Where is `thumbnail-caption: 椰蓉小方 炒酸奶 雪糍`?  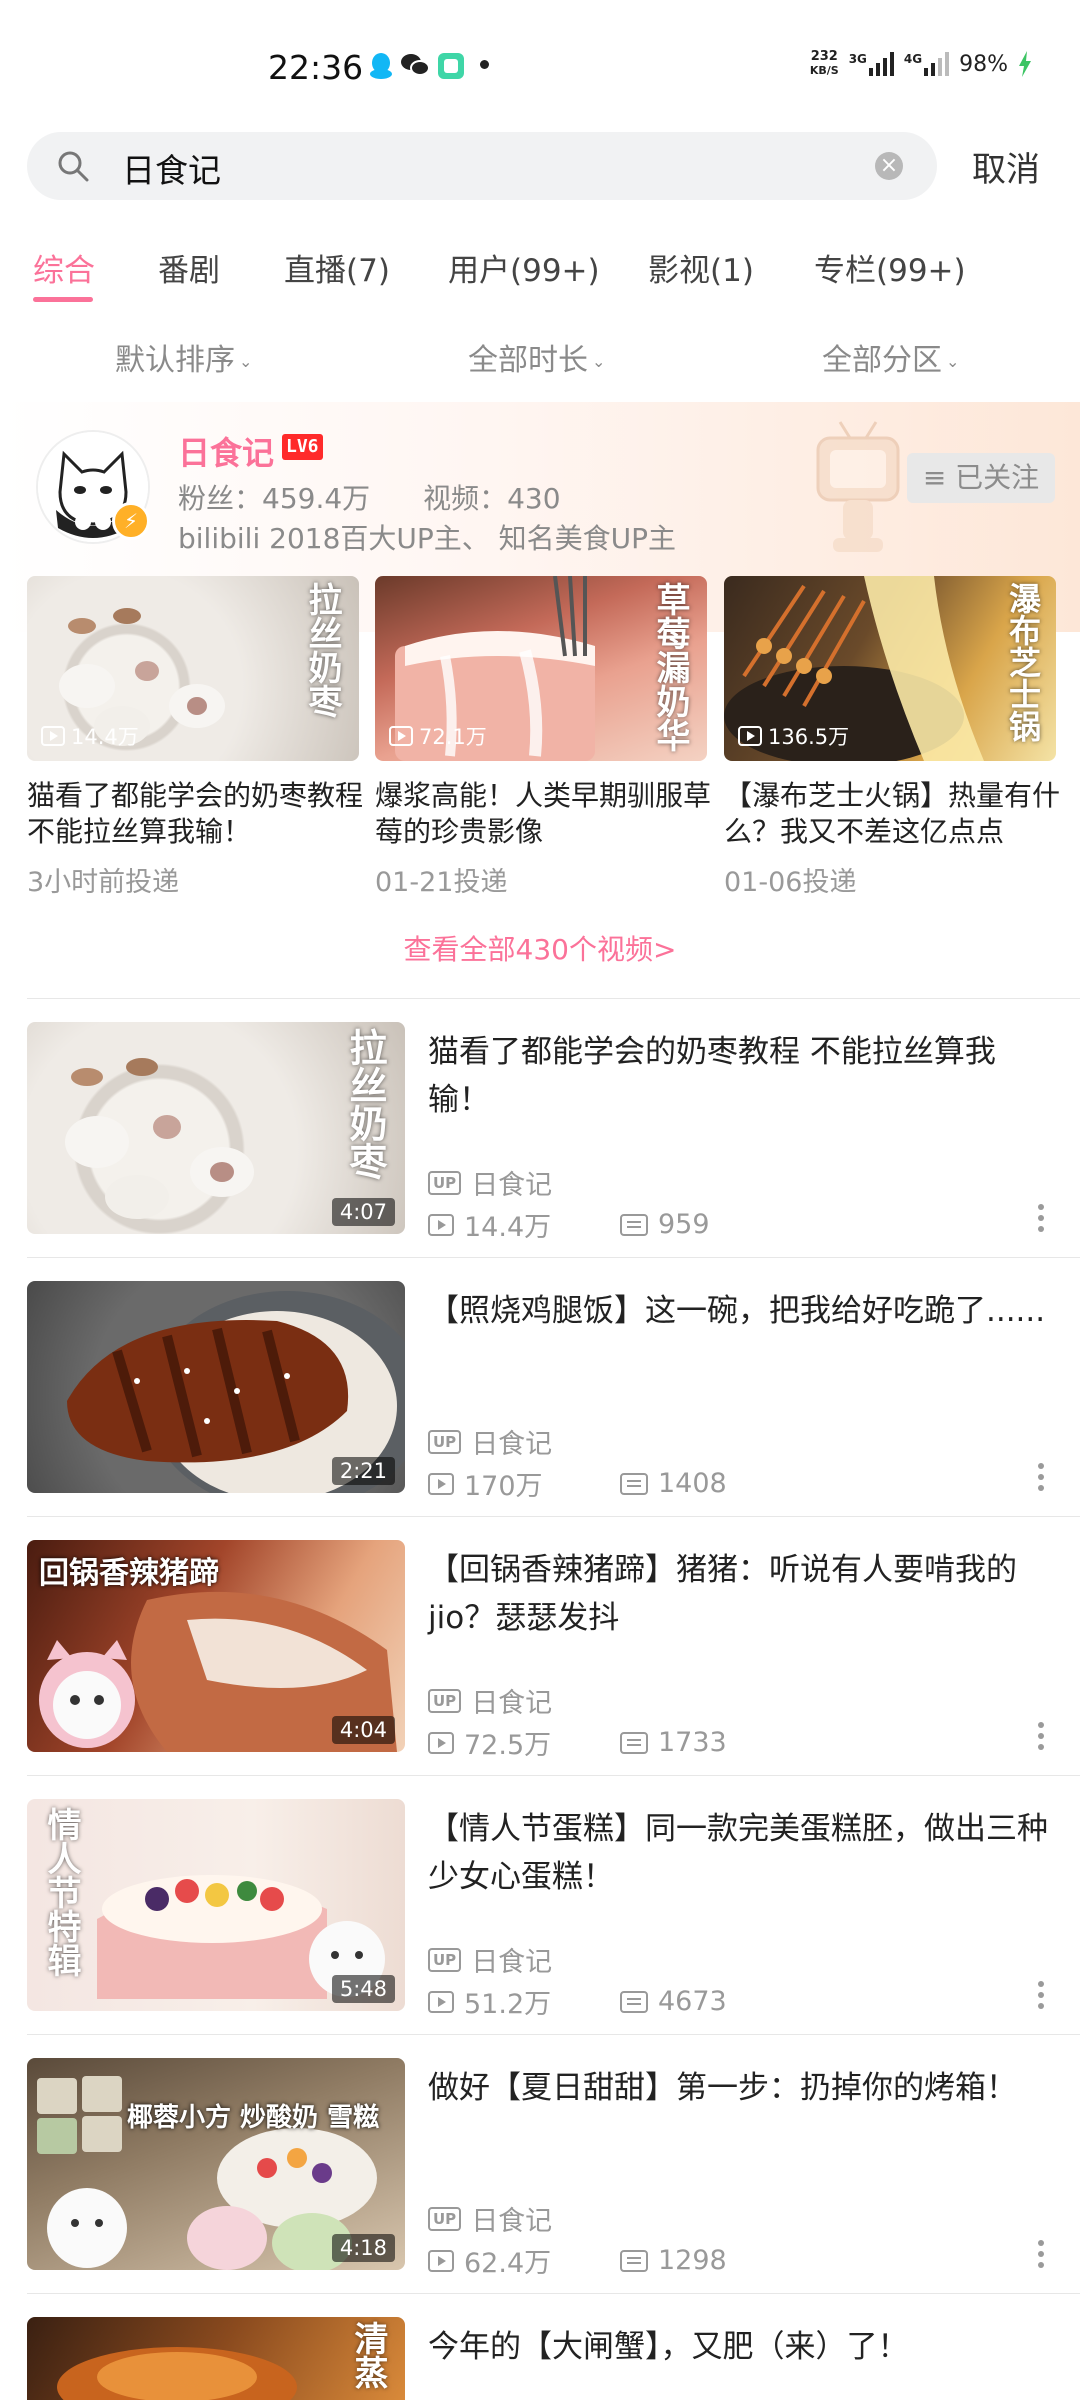 thumbnail-caption: 椰蓉小方 炒酸奶 雪糍 is located at coordinates (253, 2118).